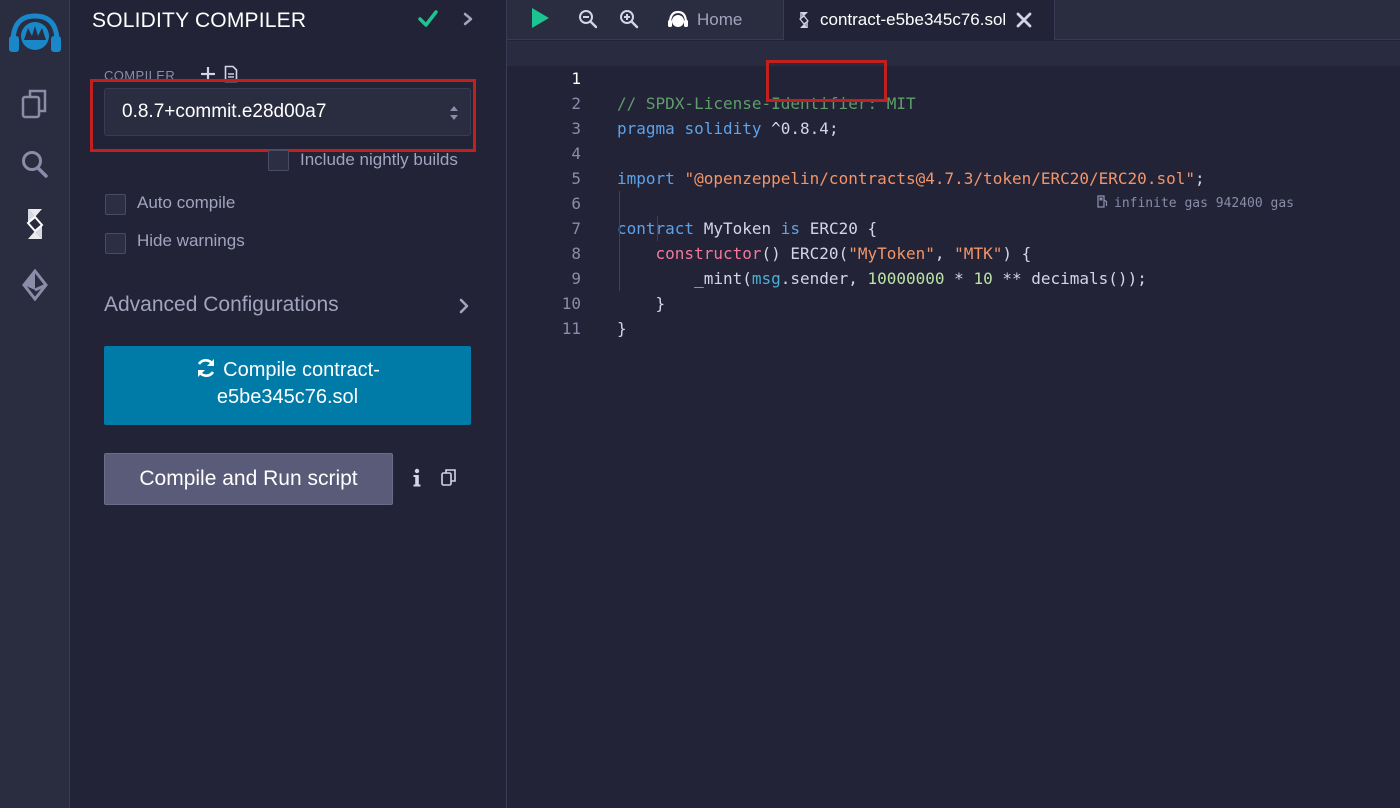 This screenshot has width=1400, height=808. What do you see at coordinates (571, 328) in the screenshot?
I see `line-number: 11` at bounding box center [571, 328].